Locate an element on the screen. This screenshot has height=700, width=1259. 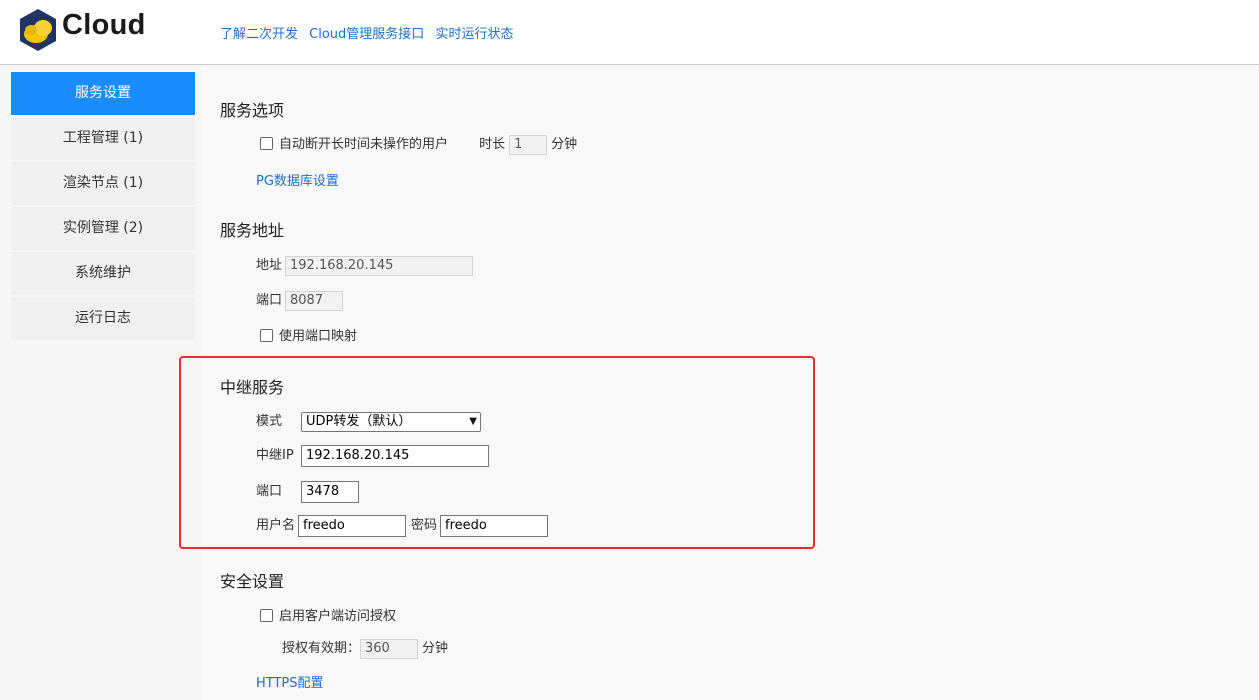
service-options-title: 服务选项 is located at coordinates (252, 110).